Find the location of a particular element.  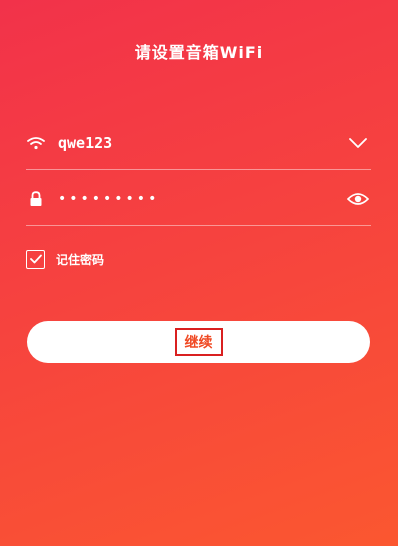

check-icon is located at coordinates (35, 259).